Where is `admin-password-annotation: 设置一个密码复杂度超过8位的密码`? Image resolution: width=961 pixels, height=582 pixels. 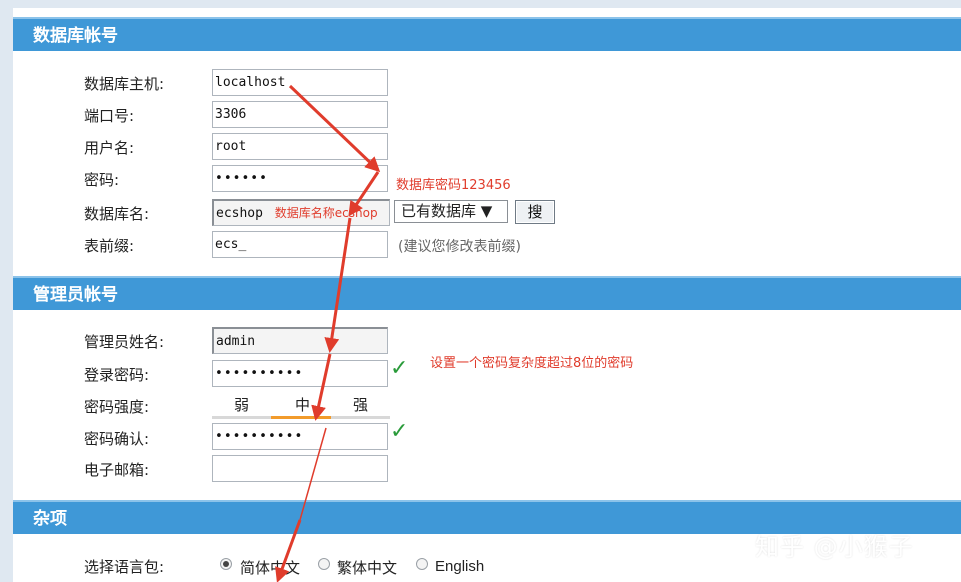
admin-password-annotation: 设置一个密码复杂度超过8位的密码 is located at coordinates (532, 363).